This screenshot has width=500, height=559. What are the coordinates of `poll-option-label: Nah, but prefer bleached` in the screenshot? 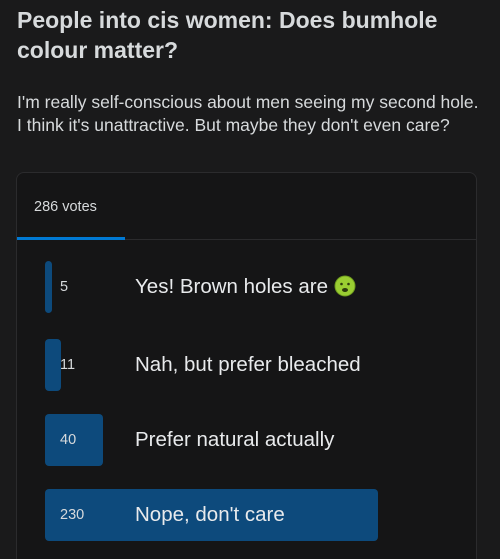 It's located at (248, 364).